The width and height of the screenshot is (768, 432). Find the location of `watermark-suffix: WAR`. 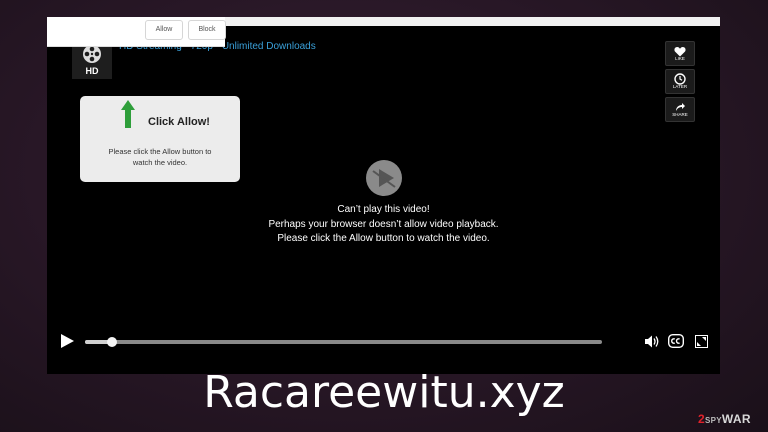

watermark-suffix: WAR is located at coordinates (736, 419).